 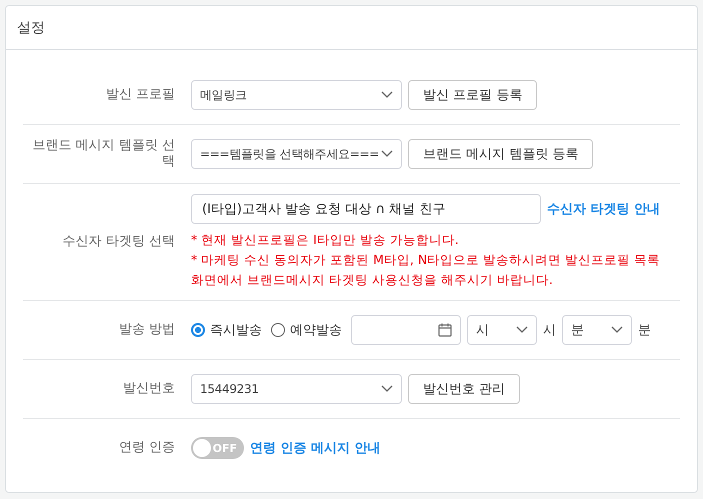 What do you see at coordinates (226, 330) in the screenshot?
I see `radio-option: 즉시발송` at bounding box center [226, 330].